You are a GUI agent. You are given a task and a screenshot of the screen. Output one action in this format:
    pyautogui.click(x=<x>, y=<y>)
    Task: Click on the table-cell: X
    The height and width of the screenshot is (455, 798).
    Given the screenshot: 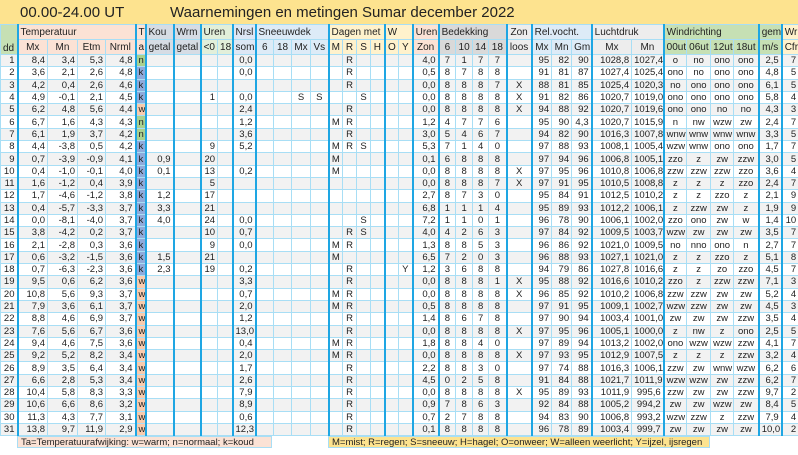 What is the action you would take?
    pyautogui.click(x=519, y=97)
    